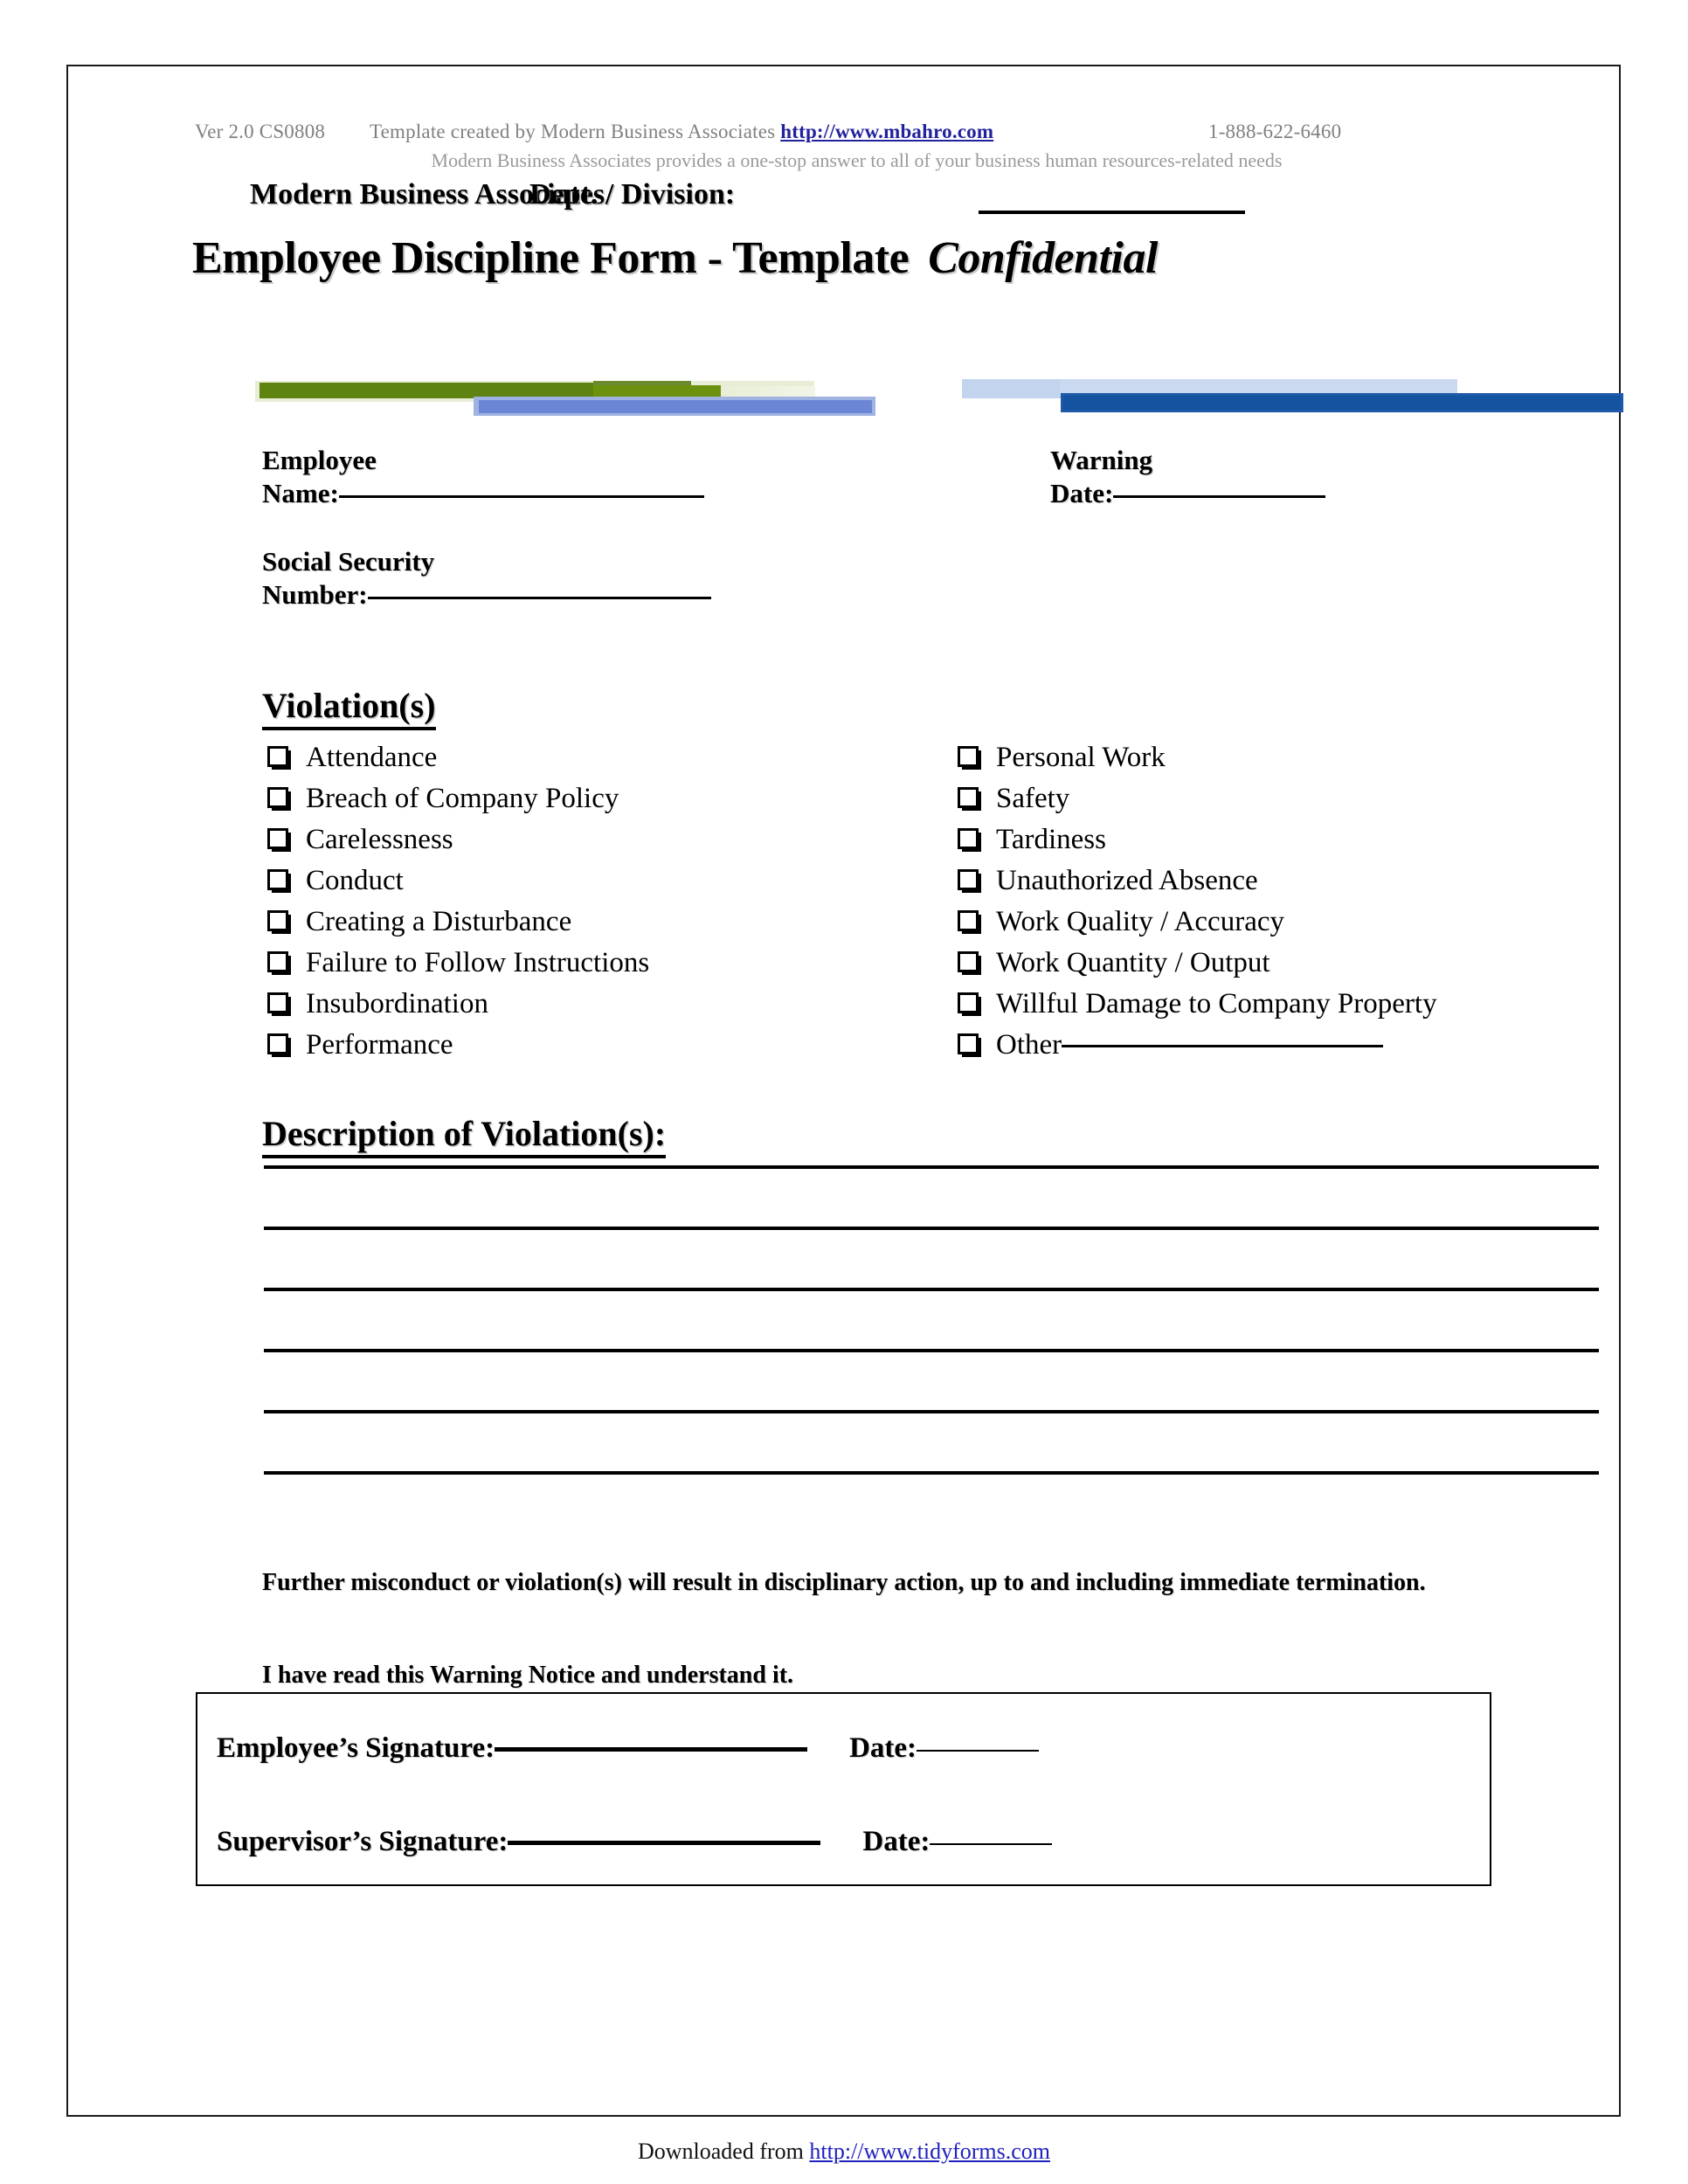 The height and width of the screenshot is (2184, 1688). Describe the element at coordinates (1043, 258) in the screenshot. I see `confidential-label: Confidential` at that location.